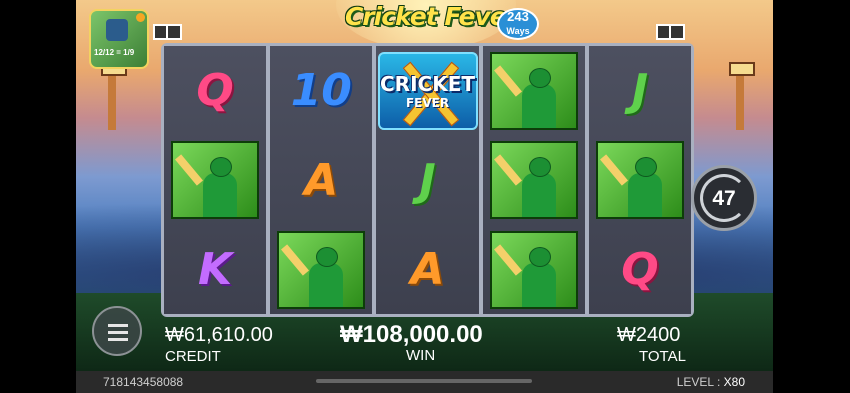 Image resolution: width=850 pixels, height=393 pixels. What do you see at coordinates (518, 16) in the screenshot?
I see `ways-number: 243` at bounding box center [518, 16].